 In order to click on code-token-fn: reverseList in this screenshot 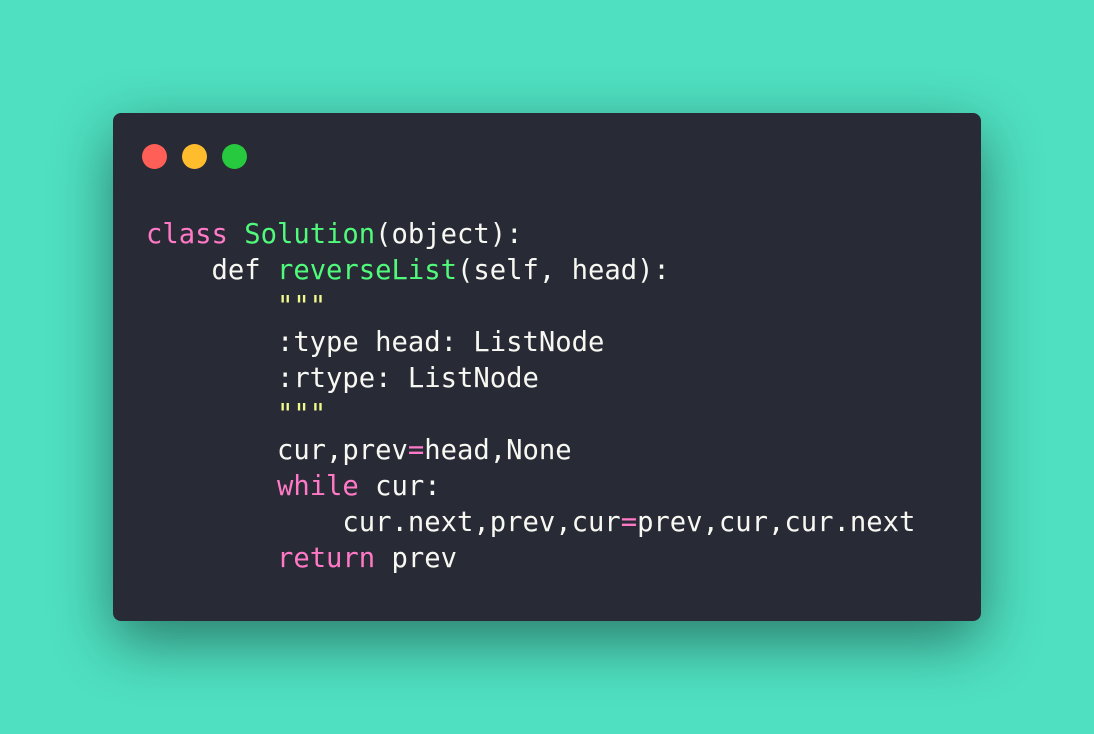, I will do `click(367, 270)`.